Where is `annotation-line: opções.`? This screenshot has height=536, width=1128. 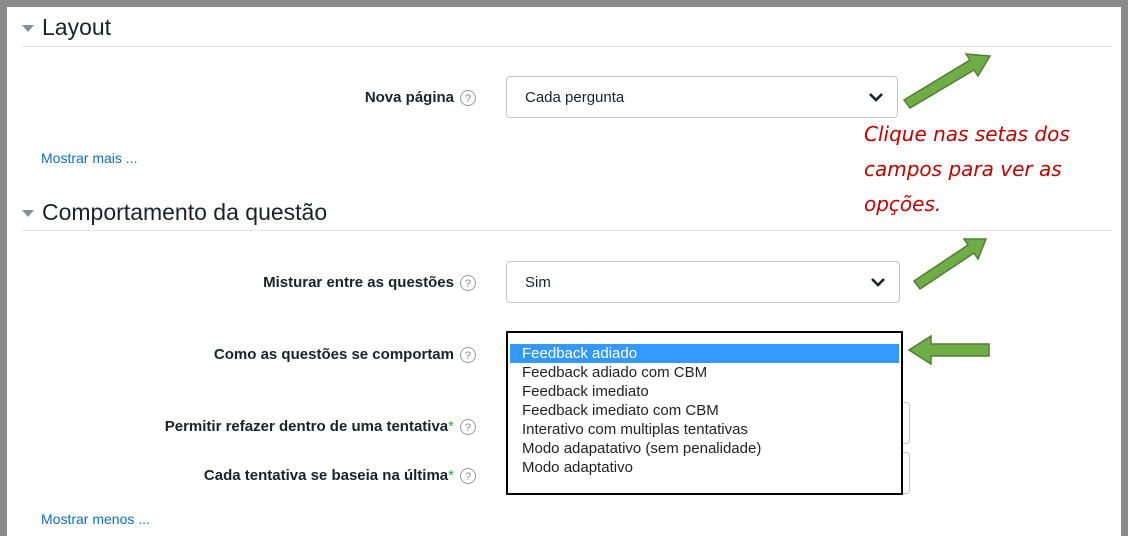 annotation-line: opções. is located at coordinates (903, 204).